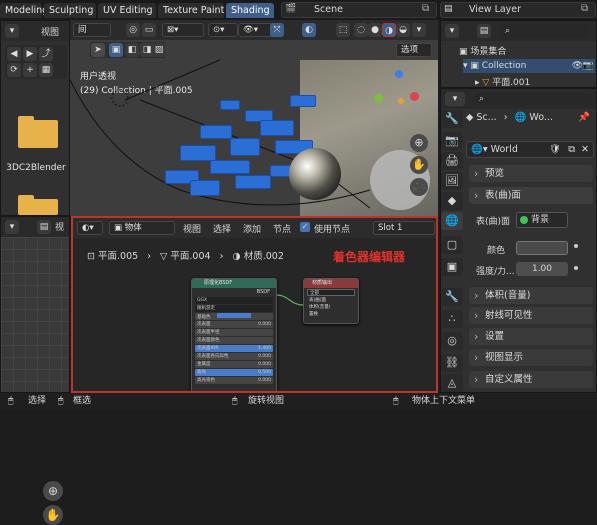 This screenshot has height=525, width=597. What do you see at coordinates (419, 165) in the screenshot?
I see `pan-hand-icon-viewport: ✋` at bounding box center [419, 165].